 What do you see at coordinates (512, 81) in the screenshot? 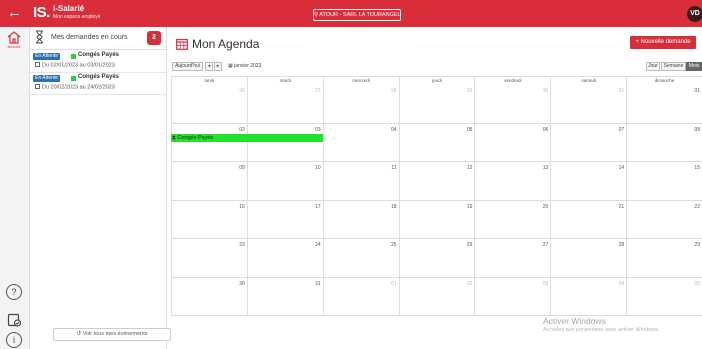
I see `weekday-header: vendredi` at bounding box center [512, 81].